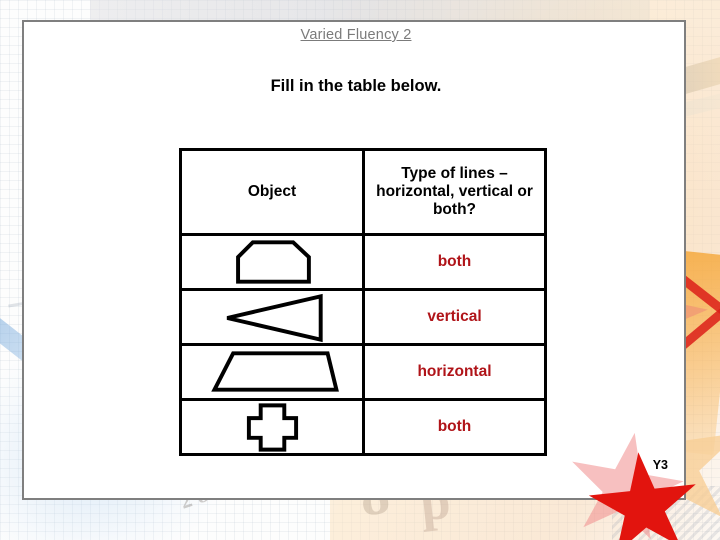 This screenshot has width=720, height=540. I want to click on answer-cell: horizontal, so click(454, 372).